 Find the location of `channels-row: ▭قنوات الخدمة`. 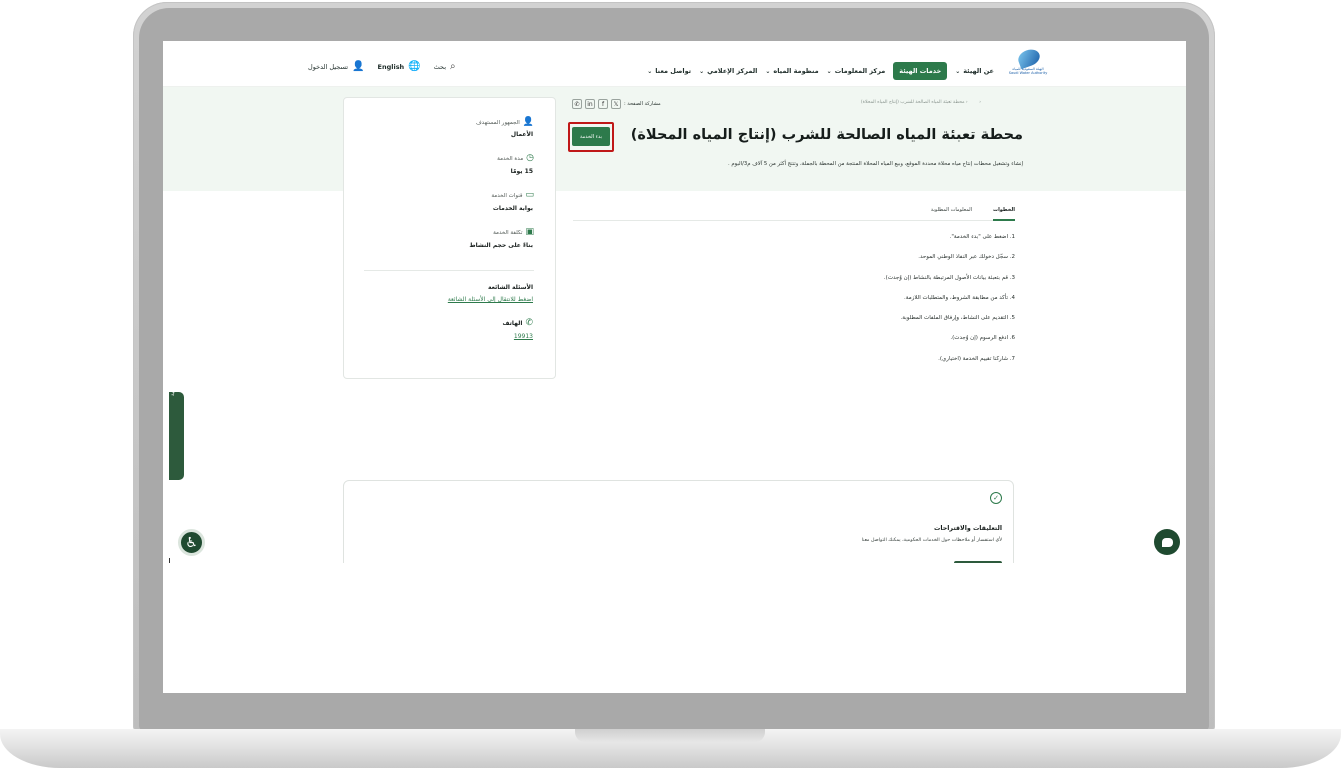

channels-row: ▭قنوات الخدمة is located at coordinates (512, 195).